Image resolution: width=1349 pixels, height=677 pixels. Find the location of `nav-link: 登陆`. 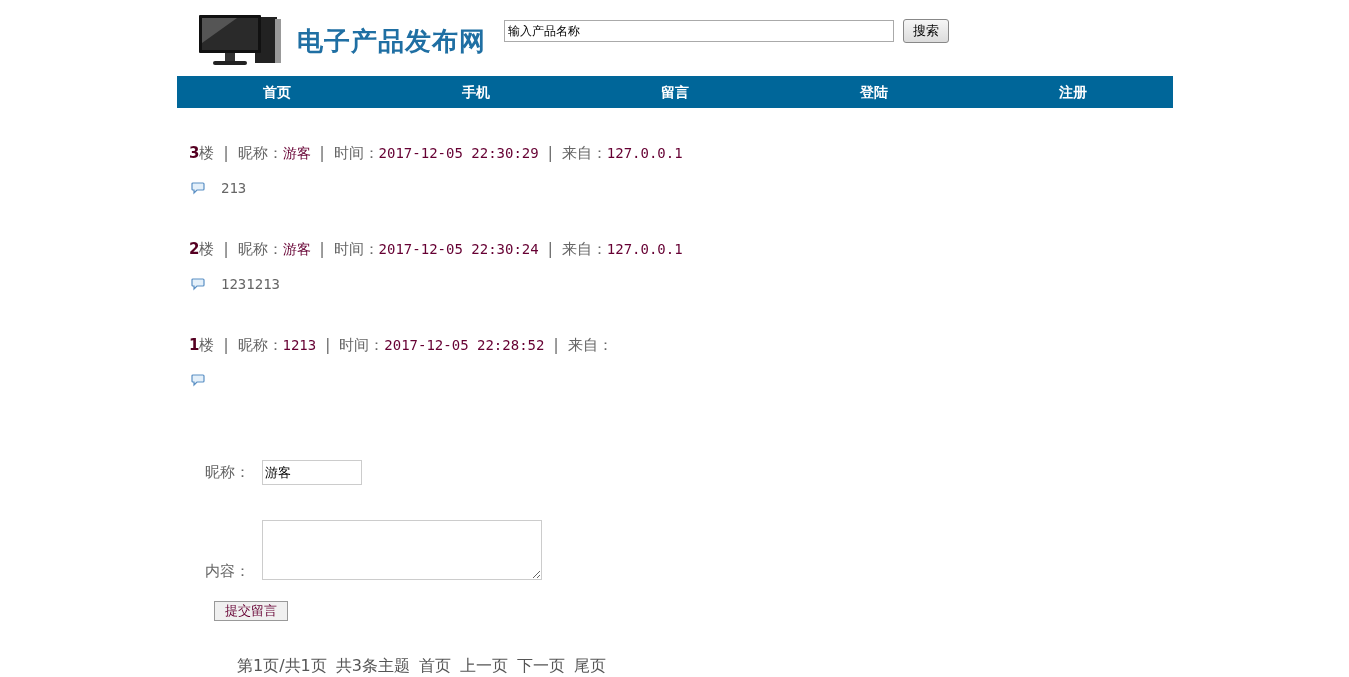

nav-link: 登陆 is located at coordinates (874, 92).